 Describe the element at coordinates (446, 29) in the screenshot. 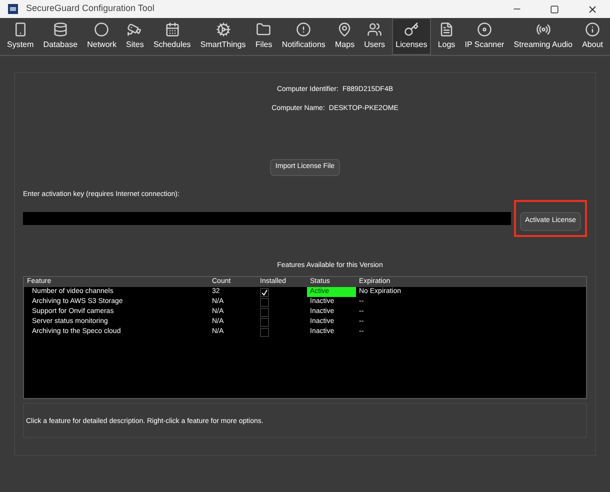

I see `document-icon` at that location.